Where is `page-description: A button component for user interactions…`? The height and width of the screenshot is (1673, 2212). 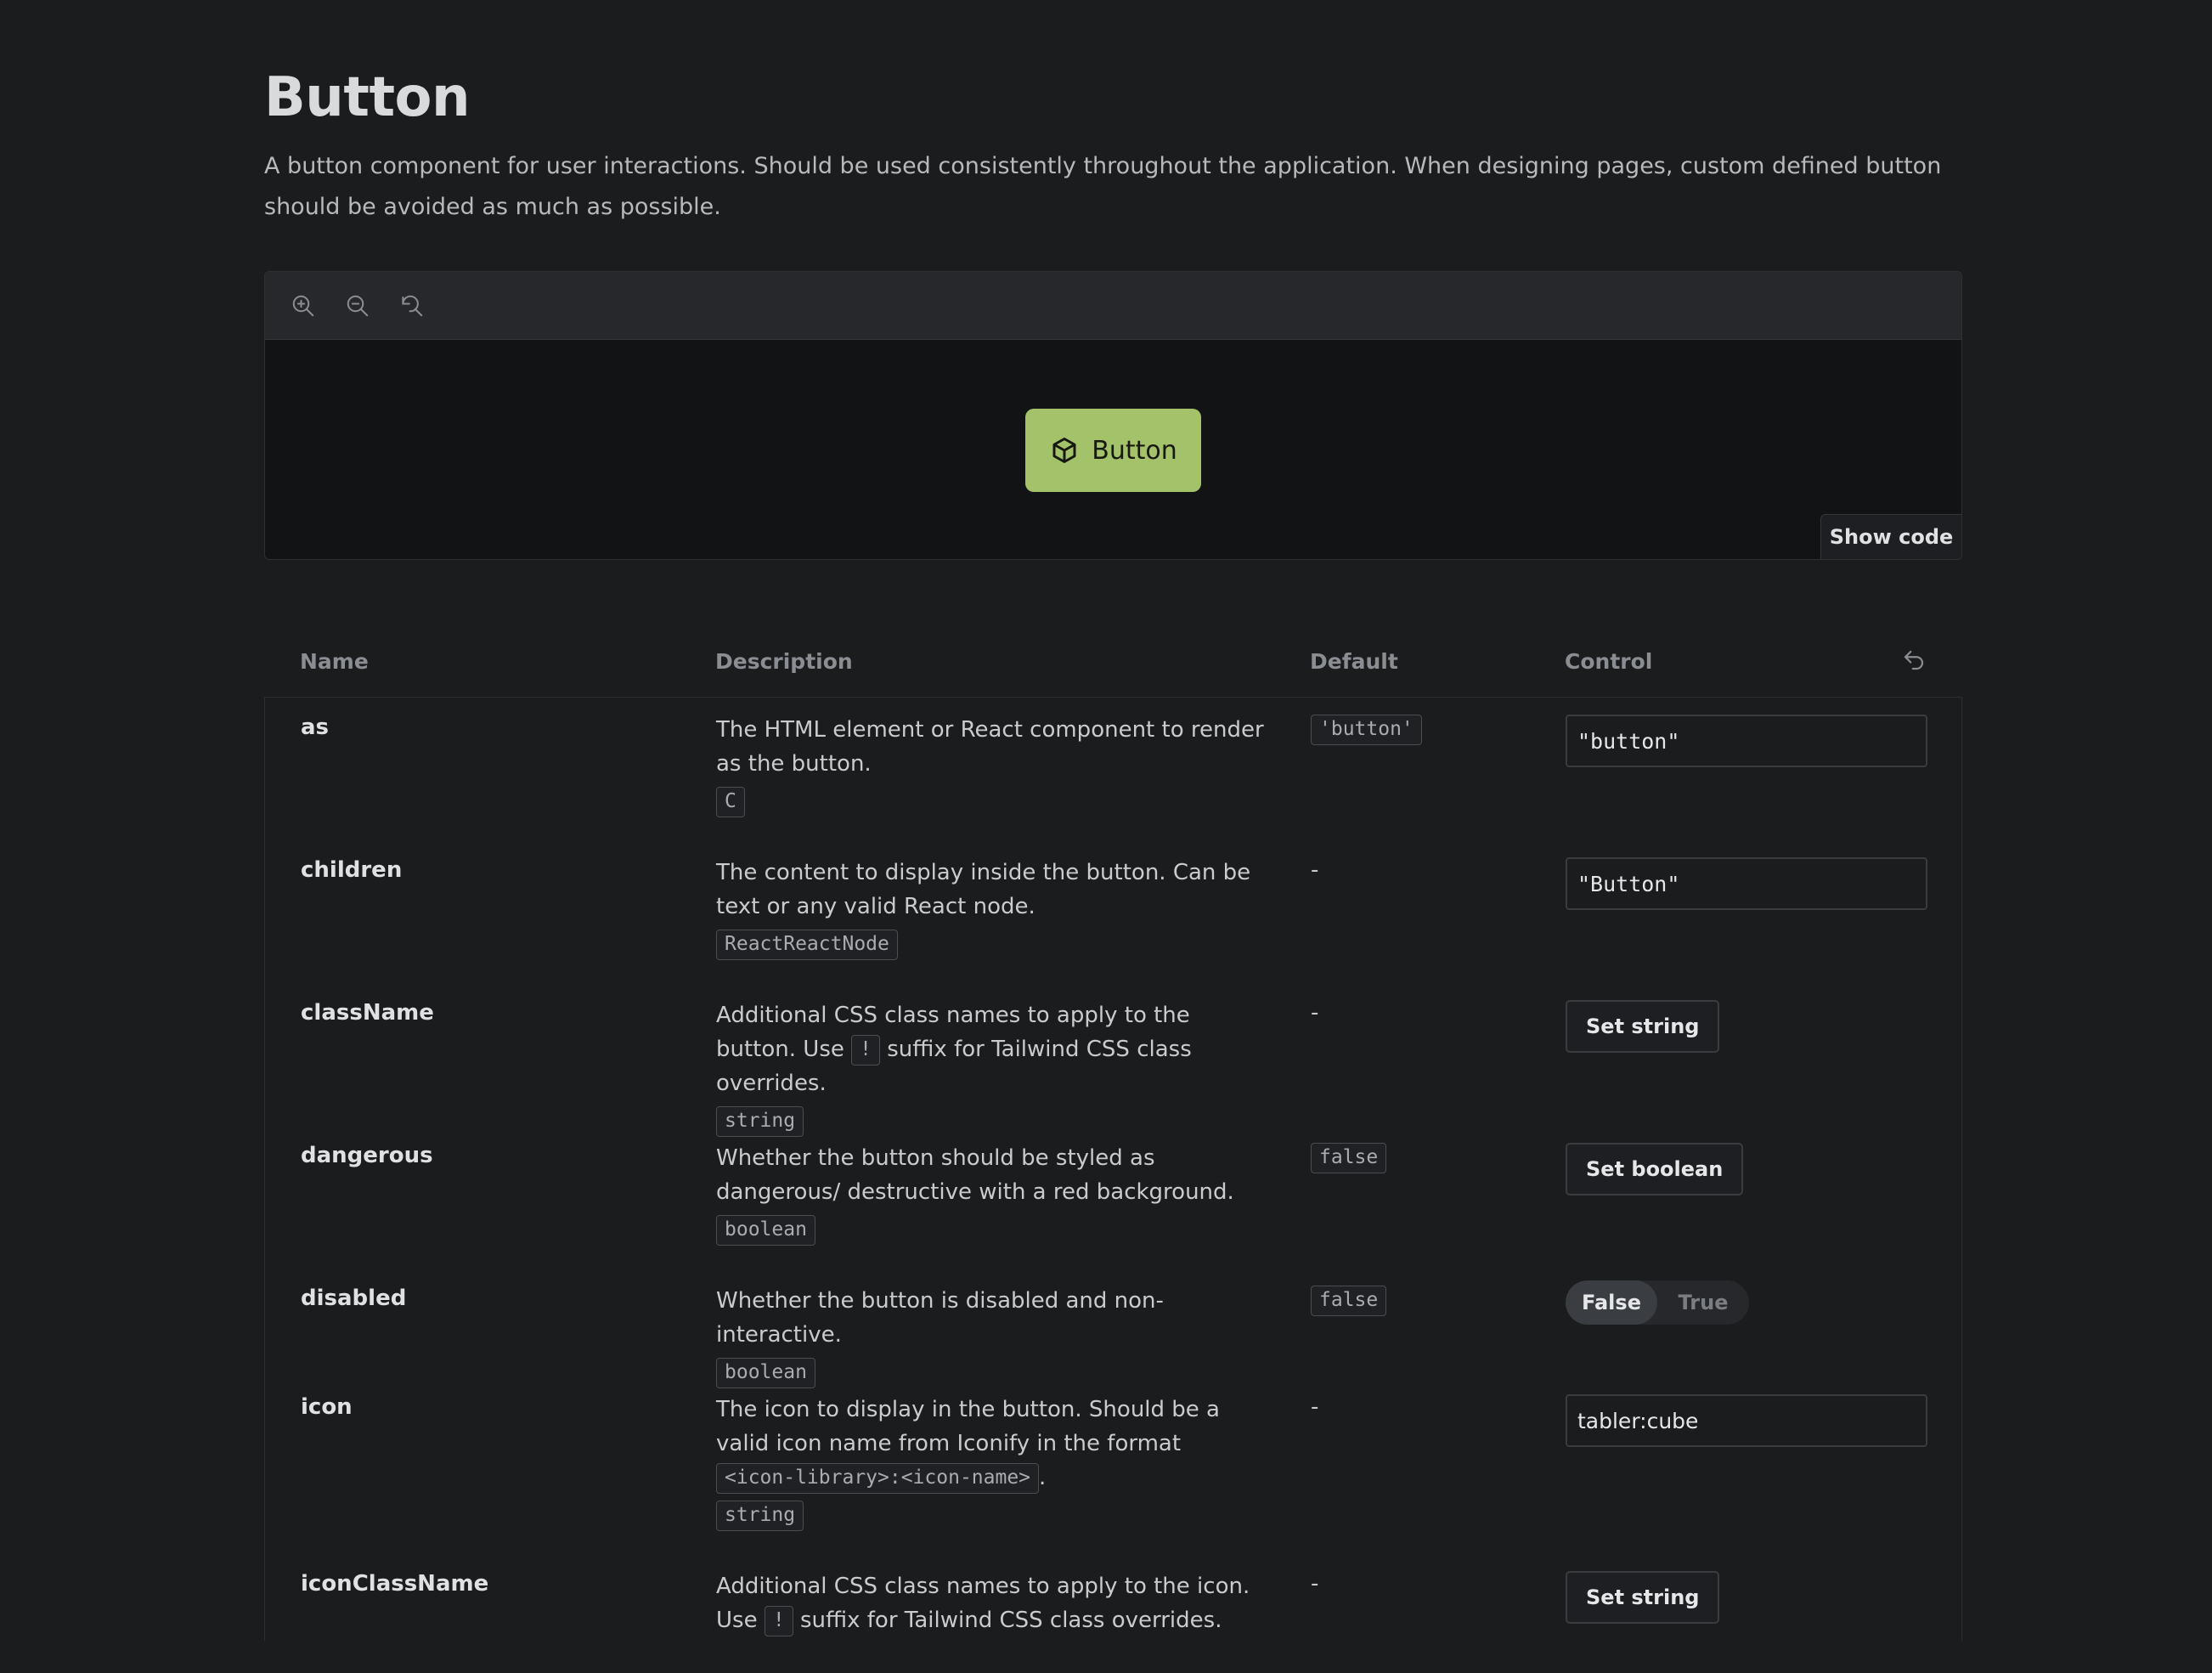
page-description: A button component for user interactions… is located at coordinates (1103, 186).